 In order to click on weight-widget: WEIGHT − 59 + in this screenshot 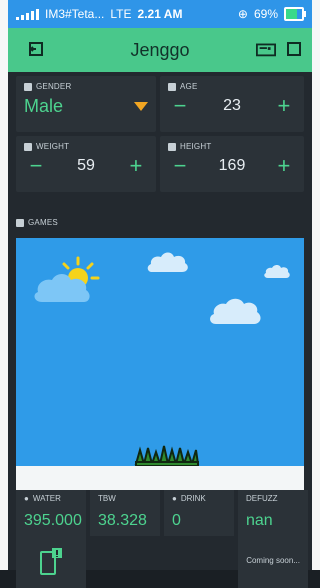, I will do `click(86, 164)`.